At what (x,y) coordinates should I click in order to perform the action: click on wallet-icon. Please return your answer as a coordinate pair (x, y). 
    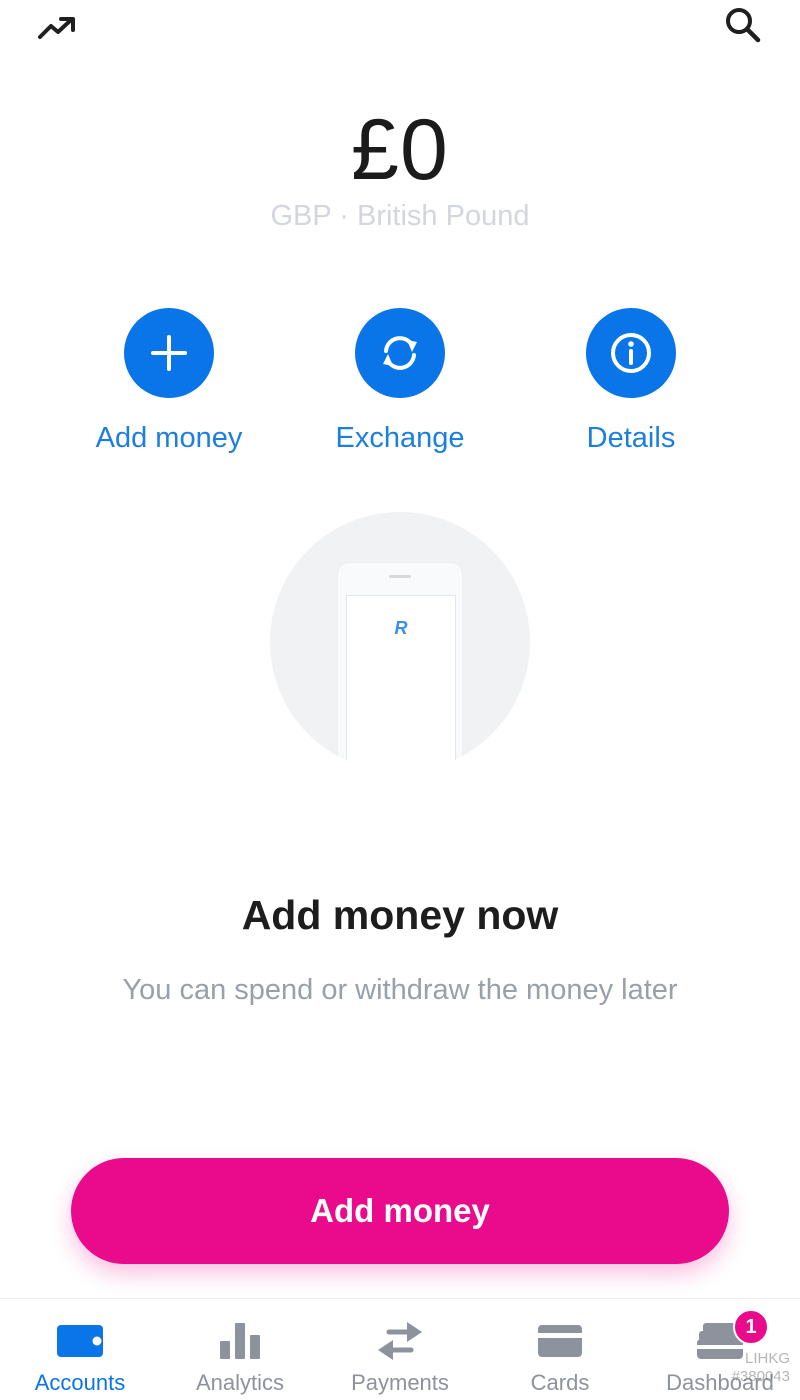
    Looking at the image, I should click on (80, 1341).